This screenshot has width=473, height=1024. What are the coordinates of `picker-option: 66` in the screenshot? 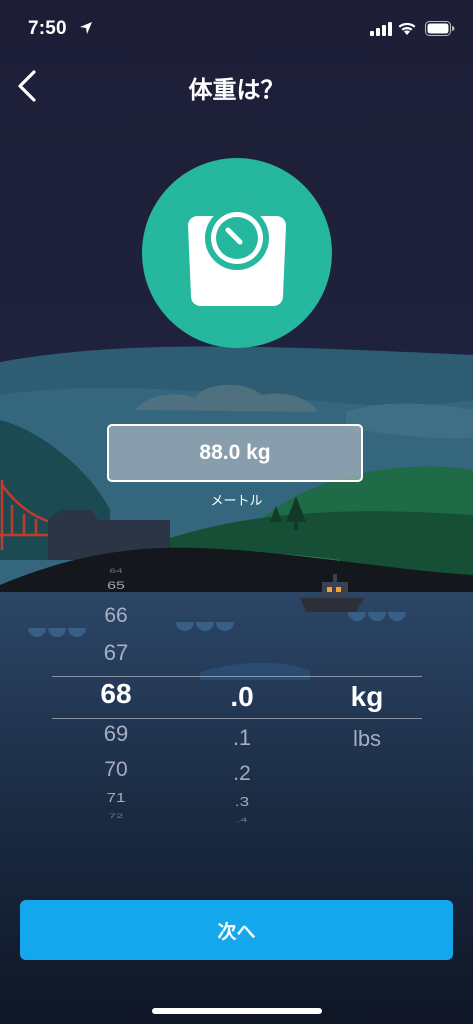 It's located at (115, 616).